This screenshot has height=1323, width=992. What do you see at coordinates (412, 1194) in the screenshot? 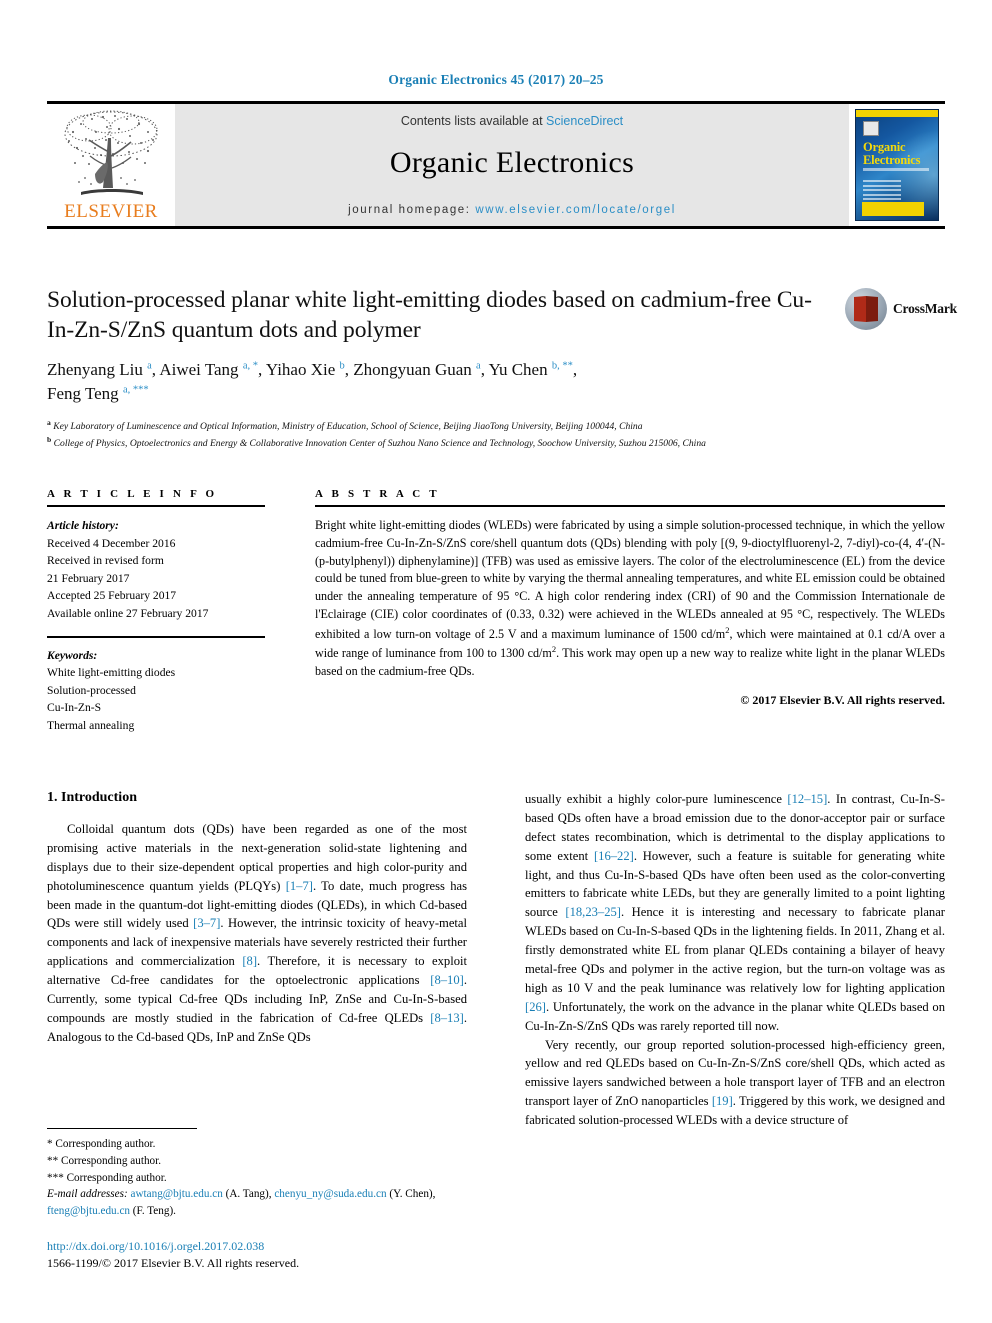
I see `email-owner-2: (Y. Chen),` at bounding box center [412, 1194].